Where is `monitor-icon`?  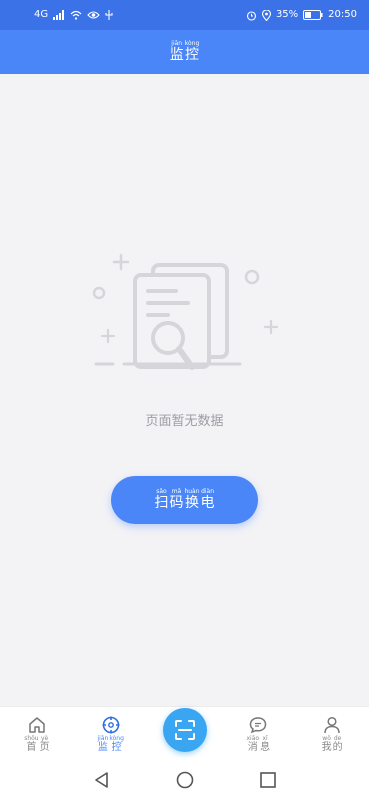 monitor-icon is located at coordinates (111, 725).